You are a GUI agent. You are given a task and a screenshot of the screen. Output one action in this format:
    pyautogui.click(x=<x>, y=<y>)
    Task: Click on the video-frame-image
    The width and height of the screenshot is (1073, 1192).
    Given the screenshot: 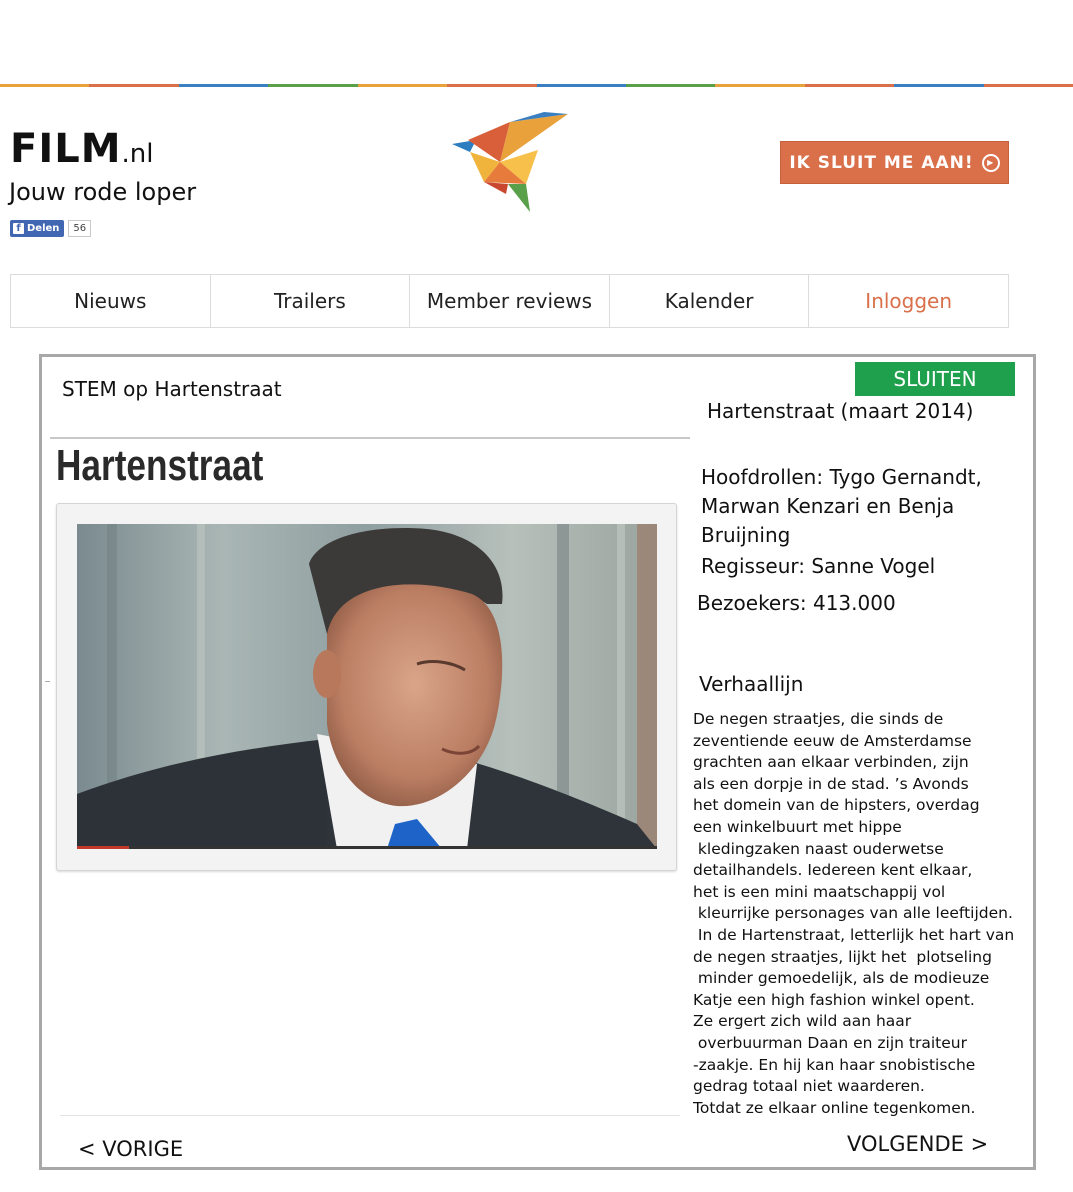 What is the action you would take?
    pyautogui.click(x=367, y=686)
    